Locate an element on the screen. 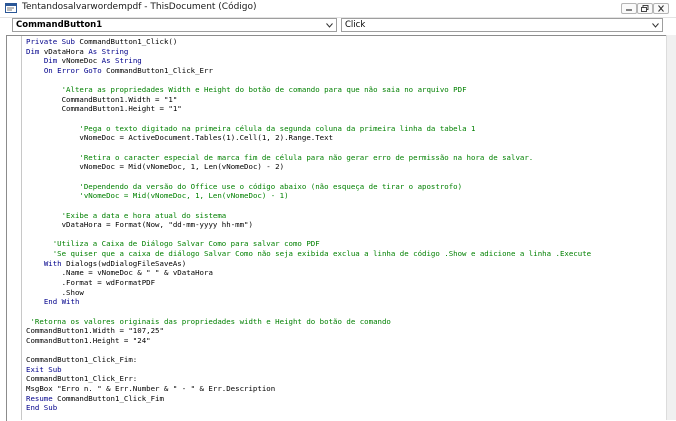 The image size is (676, 421). object-dropdown-value: CommandButton1 is located at coordinates (59, 25).